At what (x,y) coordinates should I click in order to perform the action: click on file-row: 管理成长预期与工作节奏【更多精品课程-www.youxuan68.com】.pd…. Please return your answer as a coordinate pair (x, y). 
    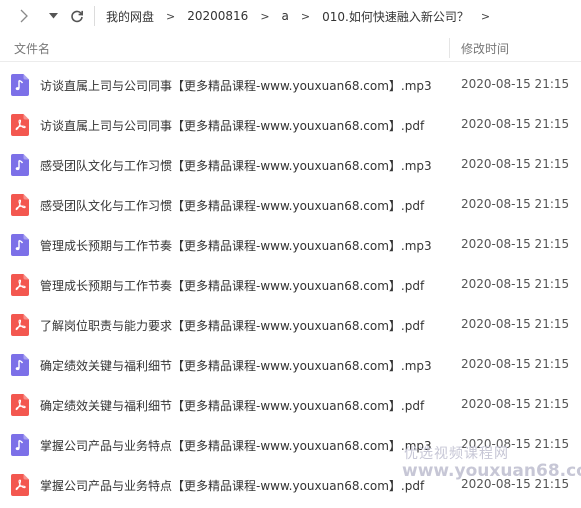
    Looking at the image, I should click on (290, 285).